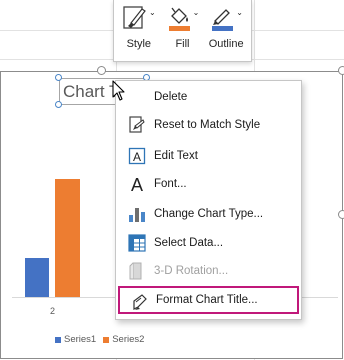  I want to click on menu-item-label: Edit Text, so click(176, 156).